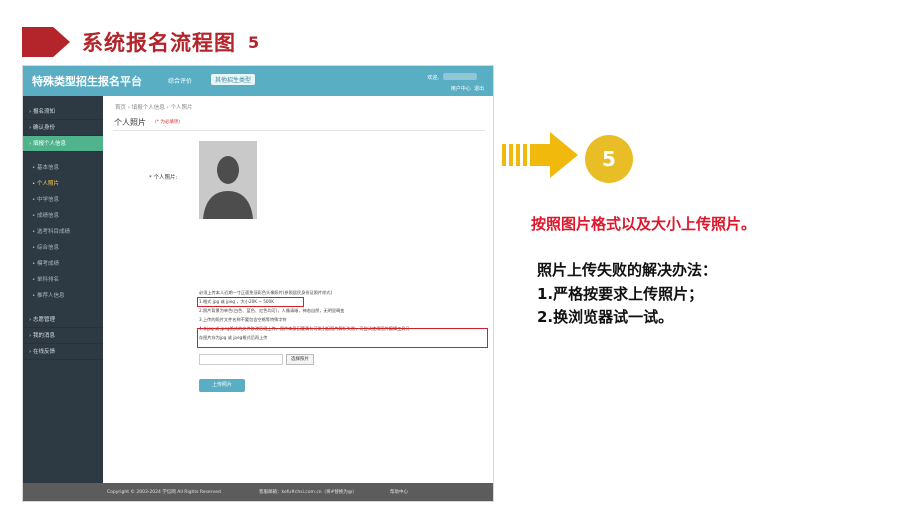  I want to click on breadcrumb-photo: 个人照片, so click(181, 108).